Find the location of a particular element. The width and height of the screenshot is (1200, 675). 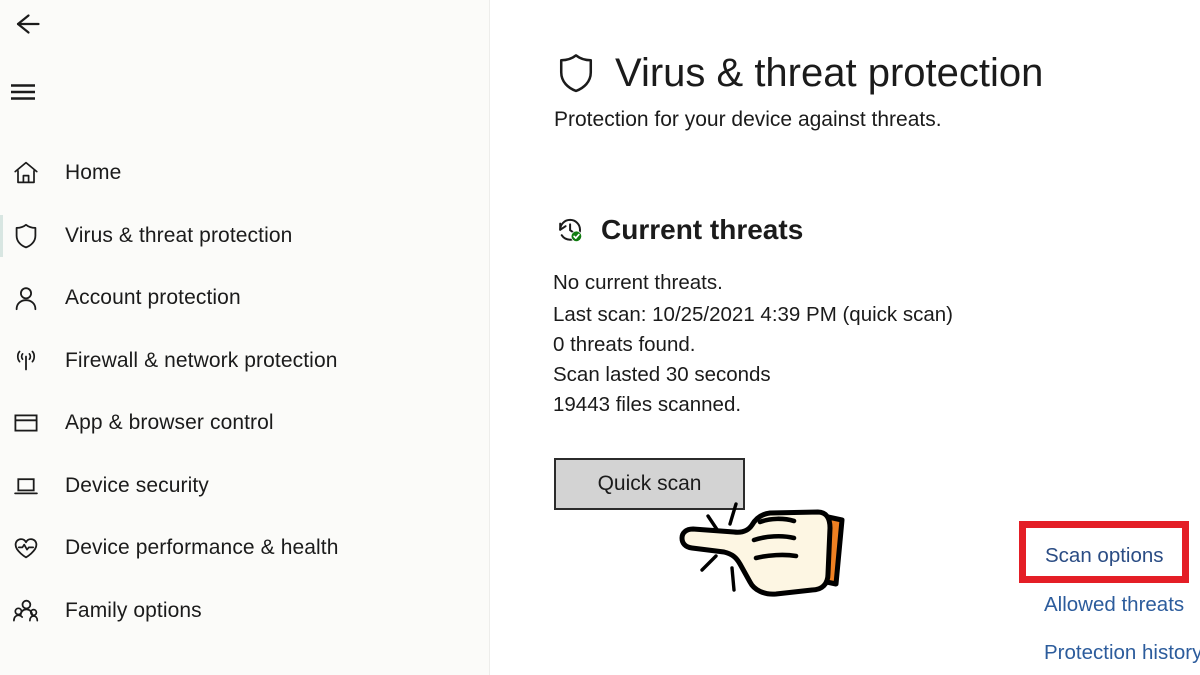

sidebar-item-device-performance-health: Device performance & health is located at coordinates (245, 548).